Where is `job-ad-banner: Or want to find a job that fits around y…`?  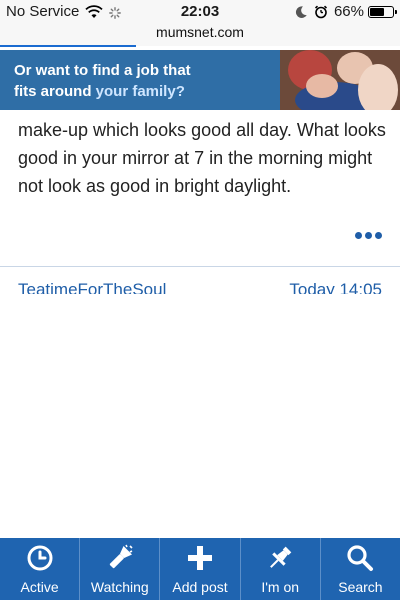 job-ad-banner: Or want to find a job that fits around y… is located at coordinates (200, 80).